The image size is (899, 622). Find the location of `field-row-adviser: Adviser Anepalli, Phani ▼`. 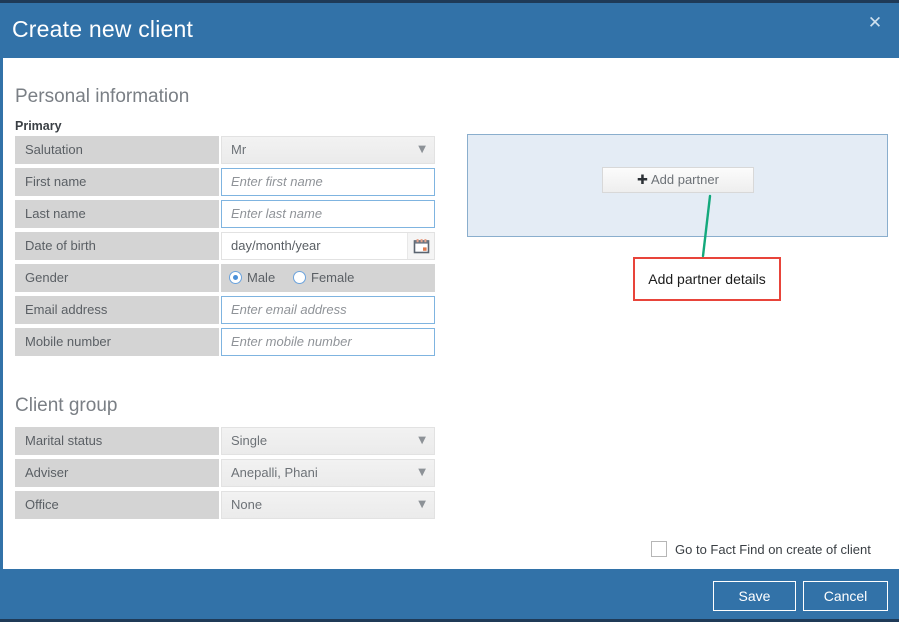

field-row-adviser: Adviser Anepalli, Phani ▼ is located at coordinates (225, 473).